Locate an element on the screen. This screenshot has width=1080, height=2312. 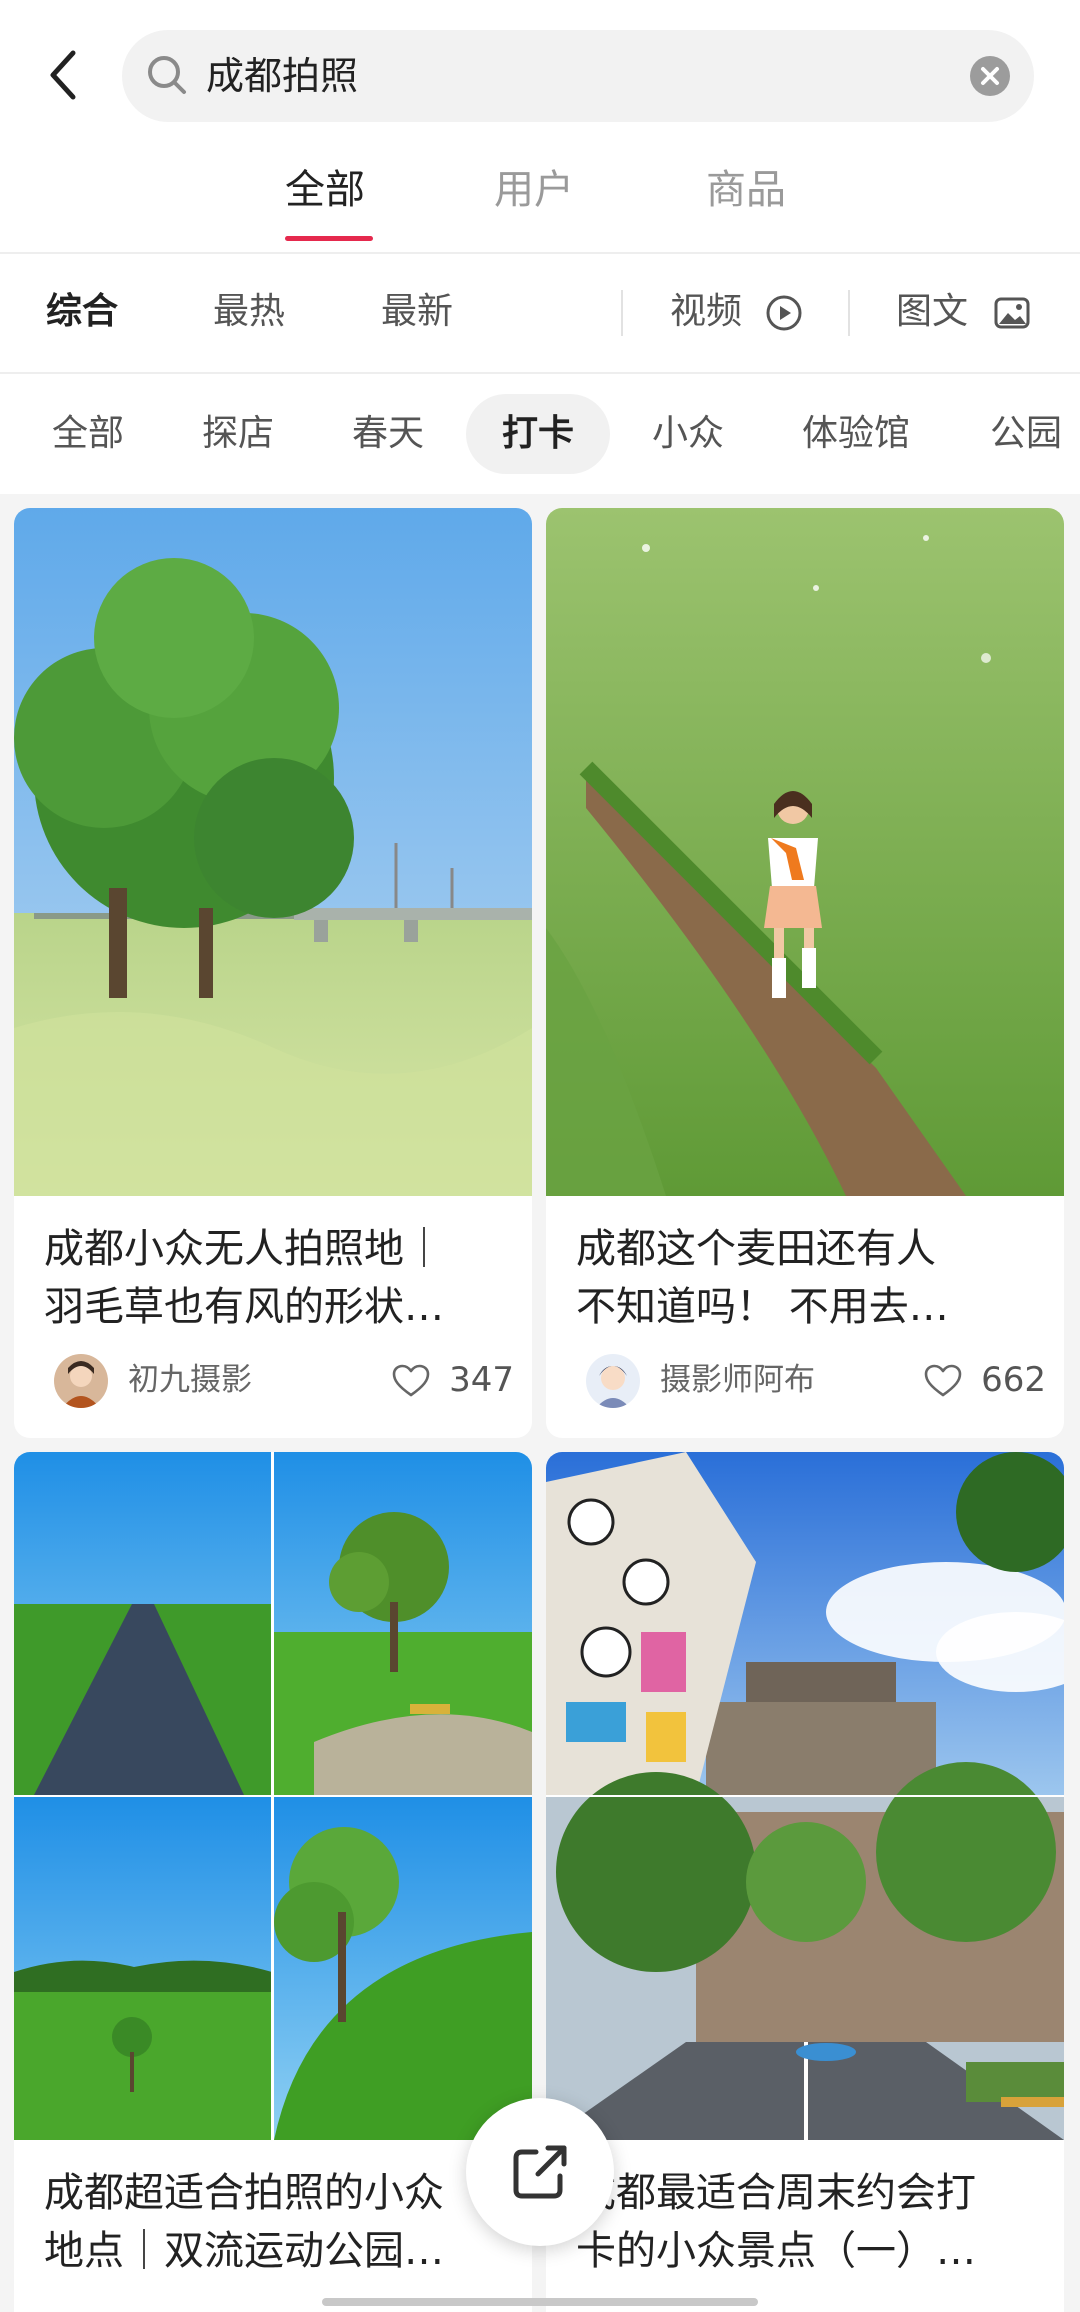
chevron-left-icon is located at coordinates (63, 75).